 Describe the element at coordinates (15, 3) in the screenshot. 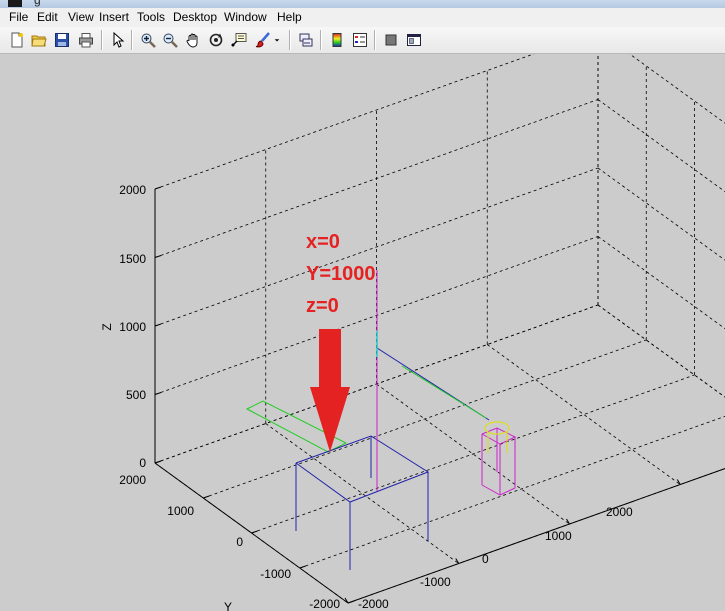

I see `matlab-figure-icon` at that location.